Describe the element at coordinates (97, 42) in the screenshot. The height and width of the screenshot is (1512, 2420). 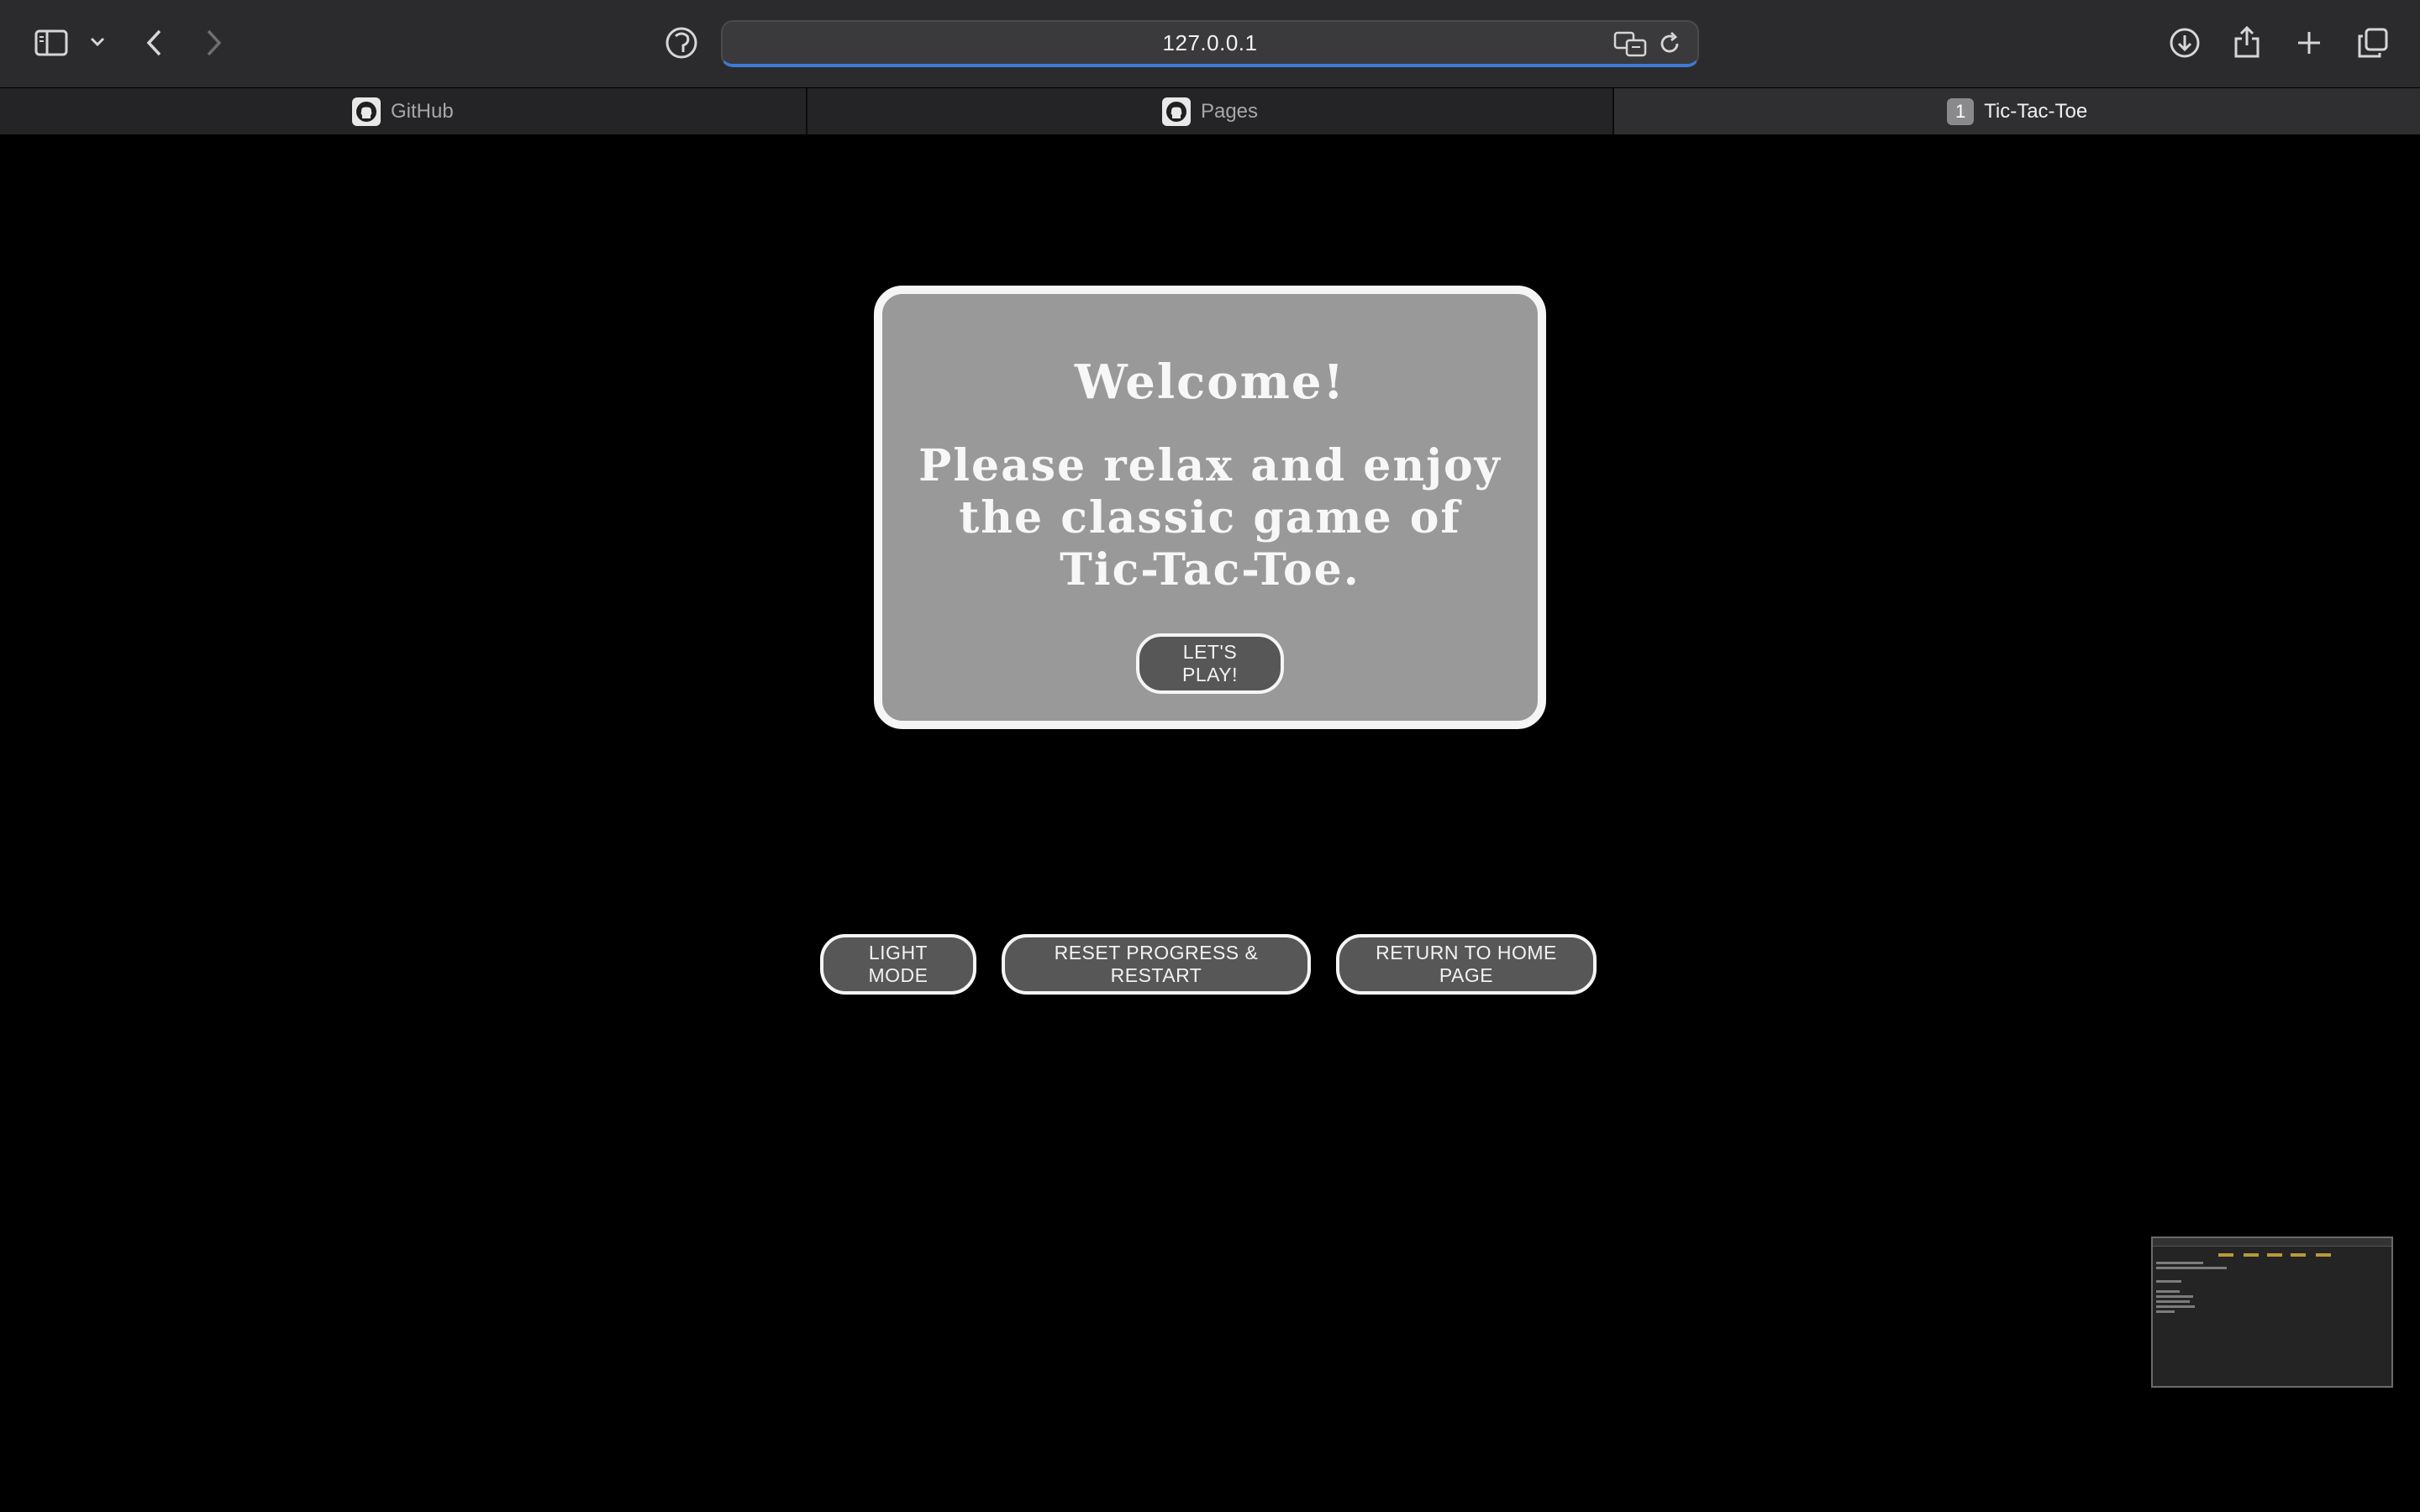
I see `chevron-down-icon` at that location.